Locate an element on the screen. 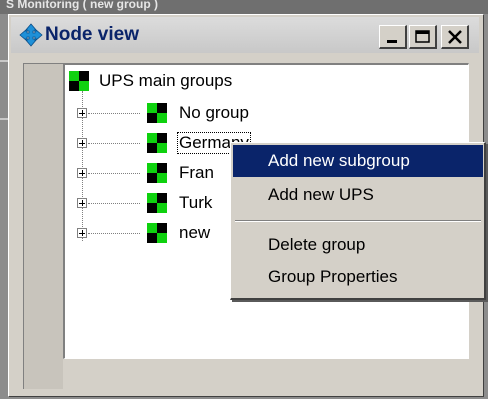  maximize-button is located at coordinates (423, 37).